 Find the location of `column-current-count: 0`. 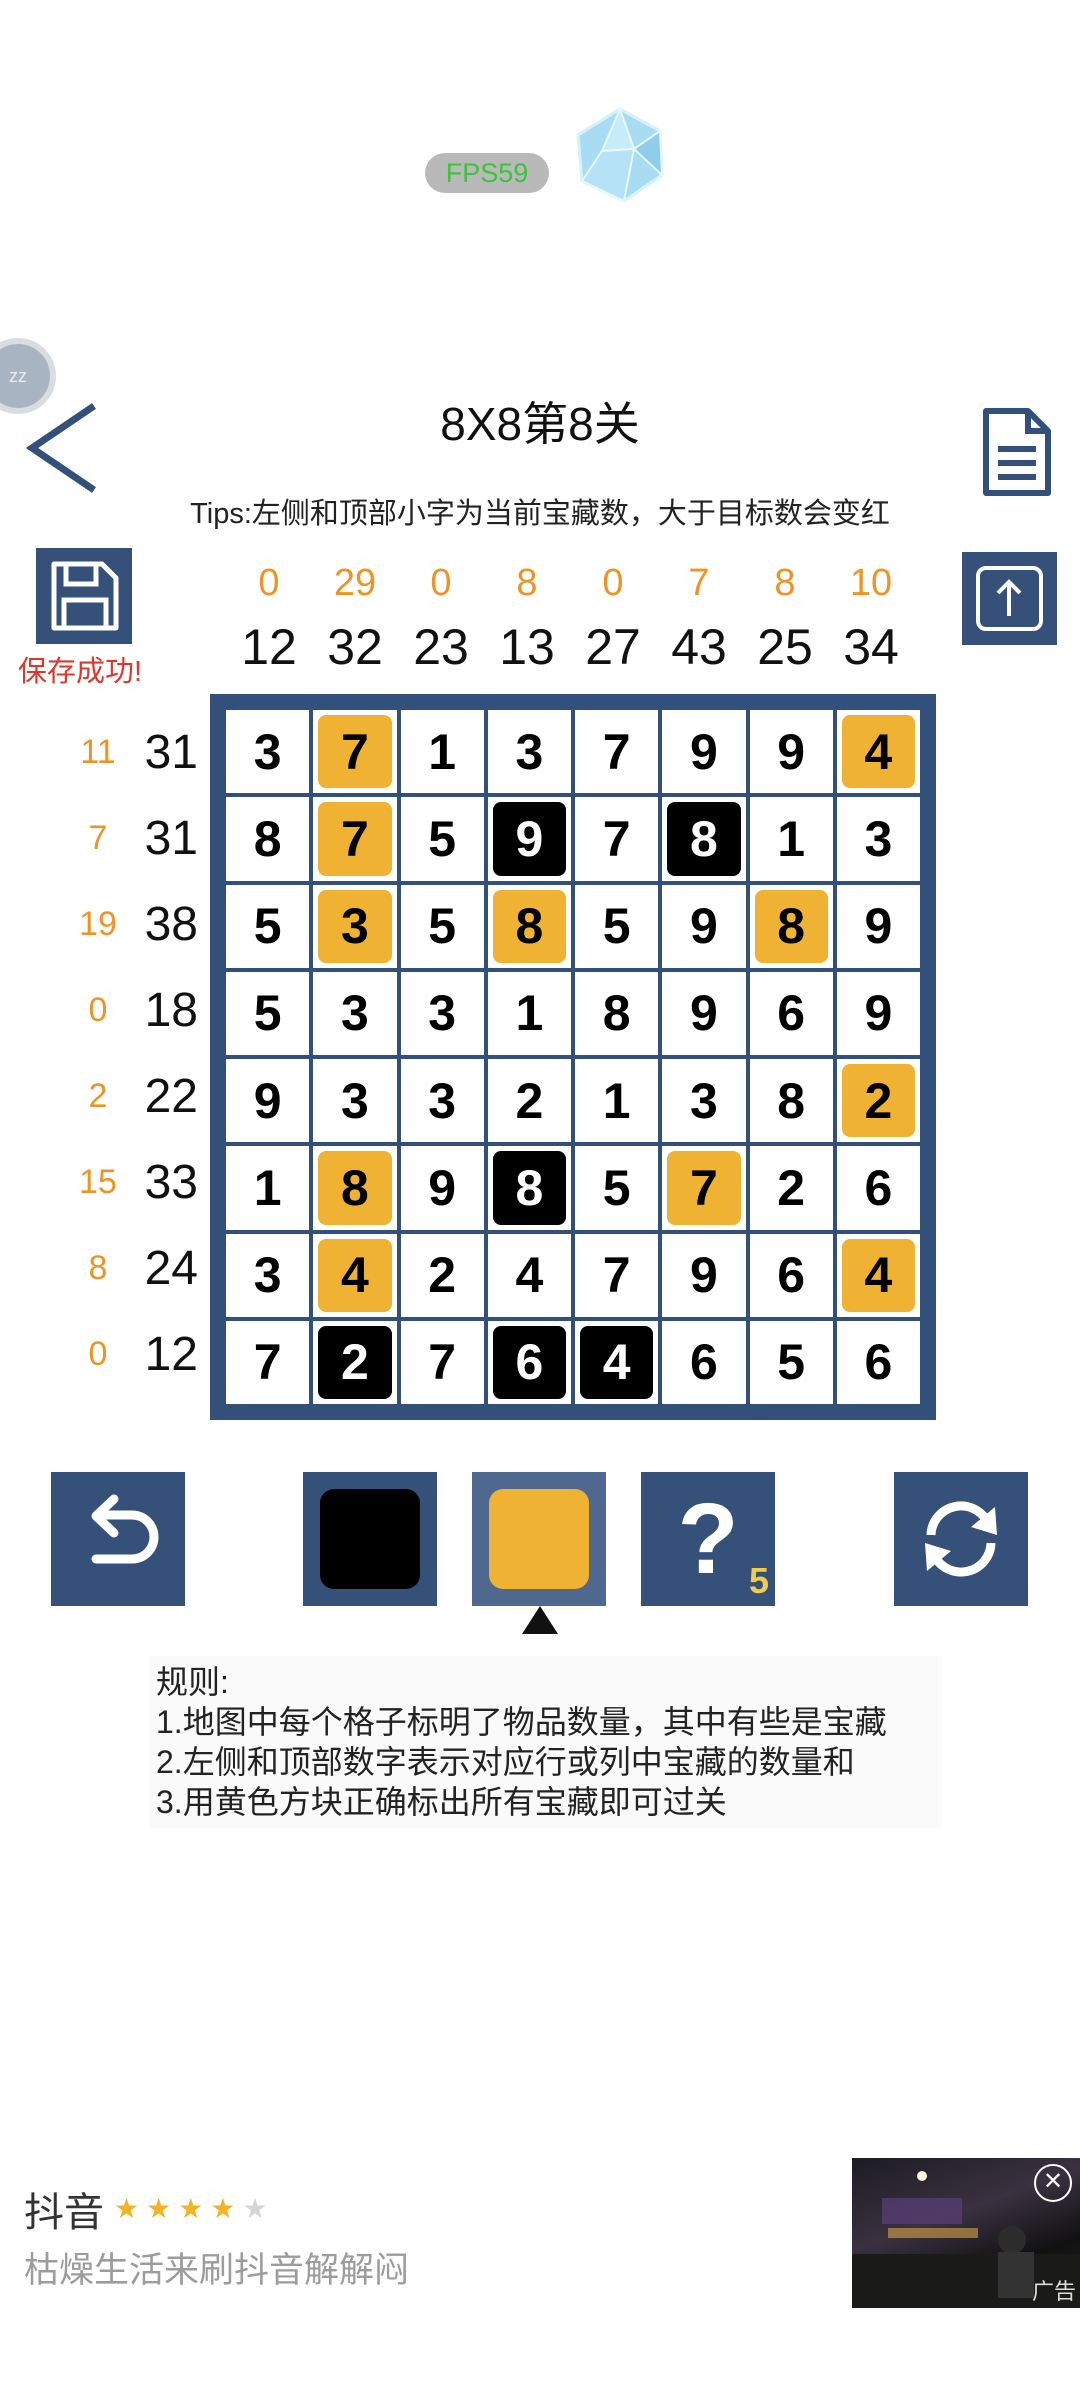

column-current-count: 0 is located at coordinates (269, 583).